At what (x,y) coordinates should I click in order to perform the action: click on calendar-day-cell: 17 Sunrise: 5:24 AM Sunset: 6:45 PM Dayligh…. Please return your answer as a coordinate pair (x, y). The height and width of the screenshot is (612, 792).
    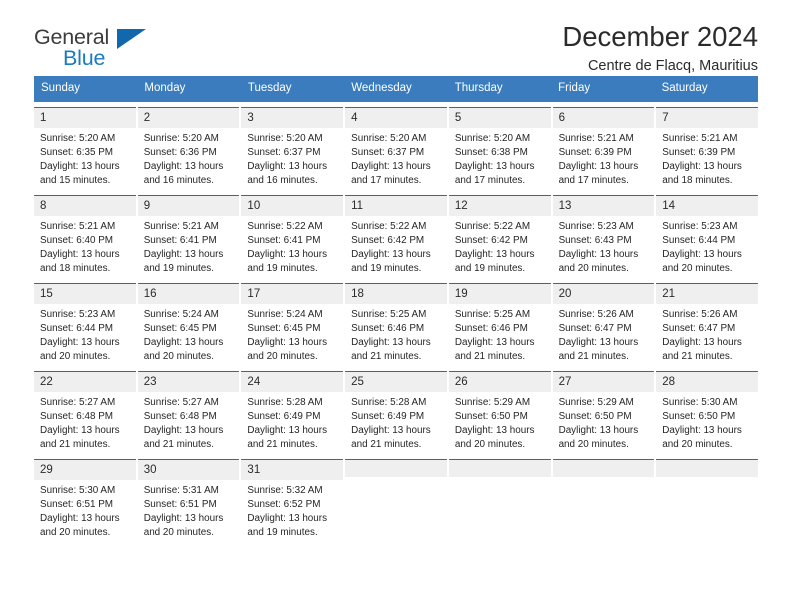
    Looking at the image, I should click on (292, 324).